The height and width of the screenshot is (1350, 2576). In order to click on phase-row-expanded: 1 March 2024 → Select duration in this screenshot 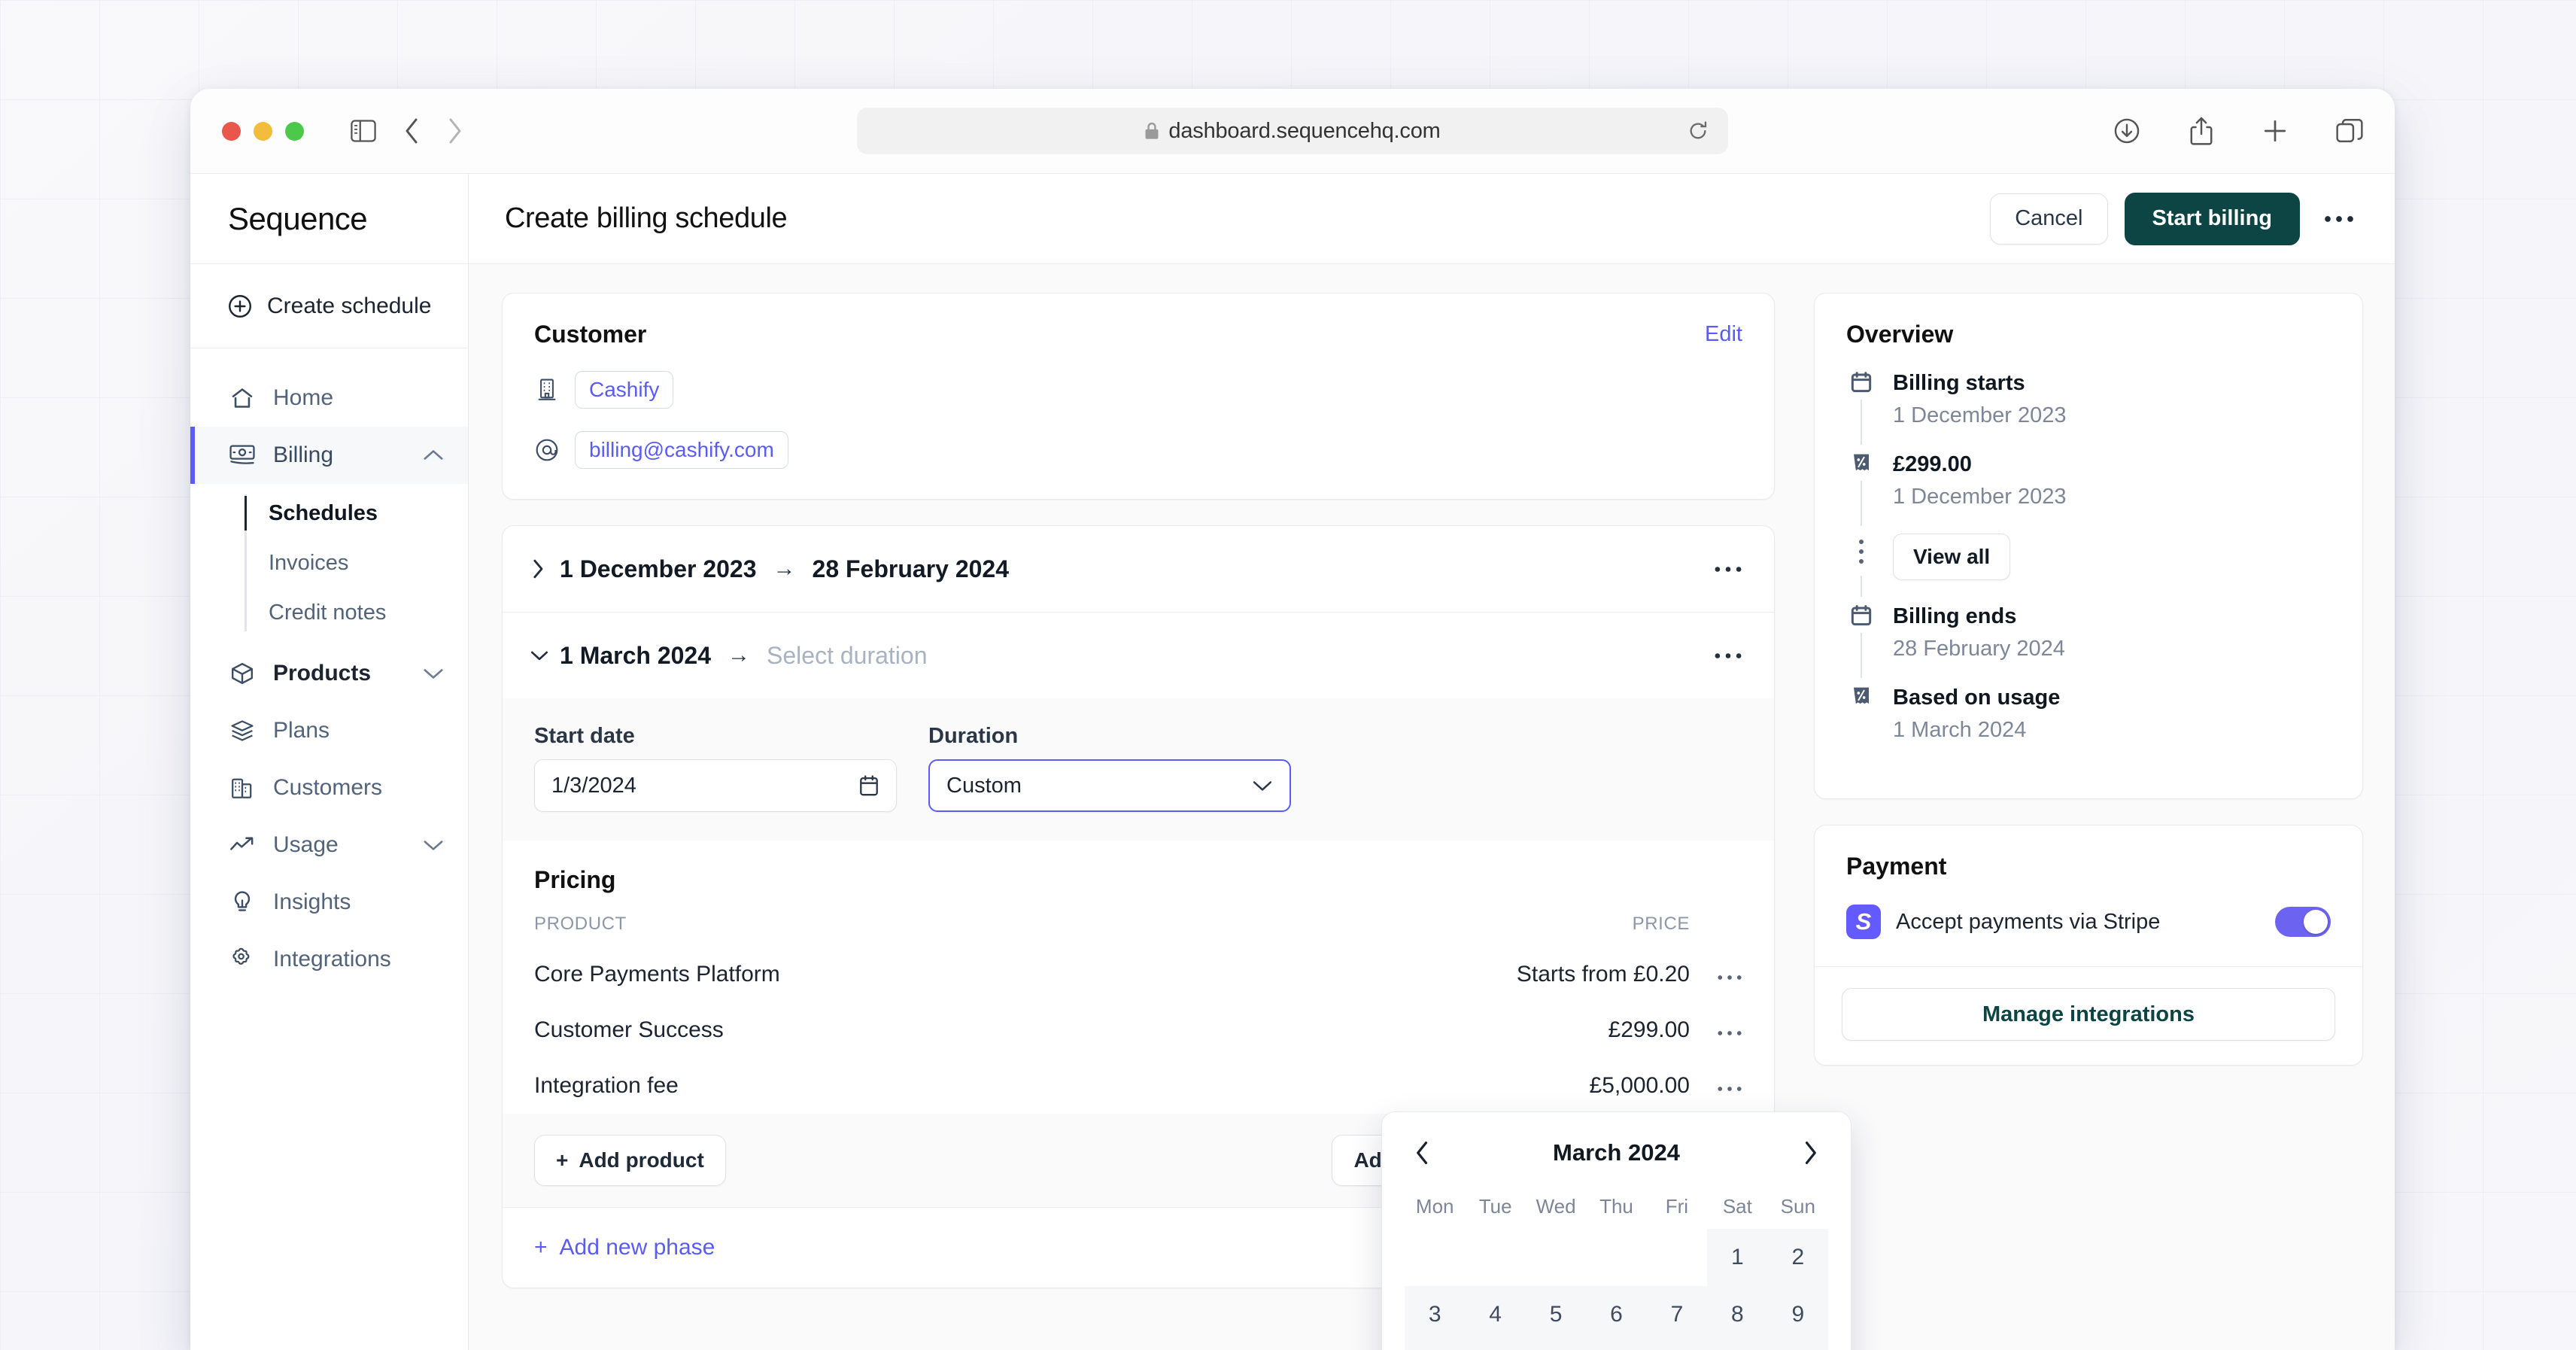, I will do `click(1139, 655)`.